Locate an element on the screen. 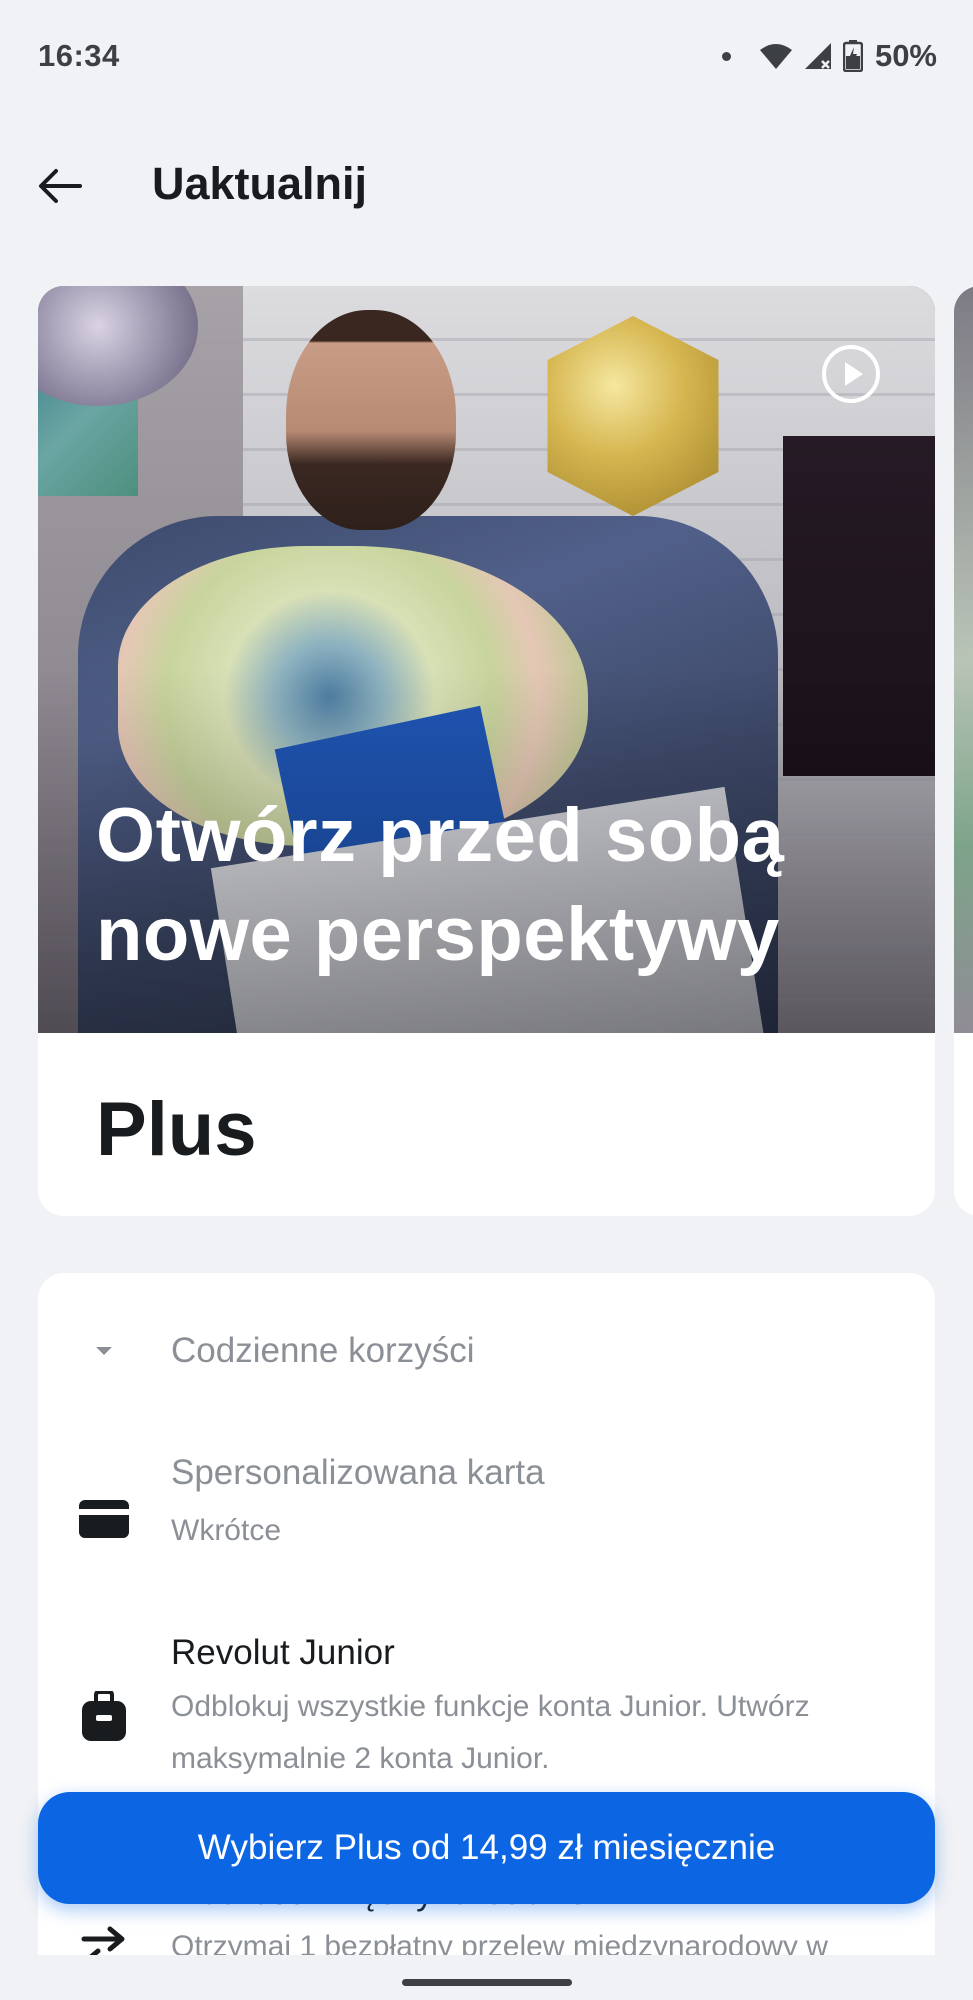 This screenshot has width=973, height=2000. section-title: Codzienne korzyści is located at coordinates (323, 1350).